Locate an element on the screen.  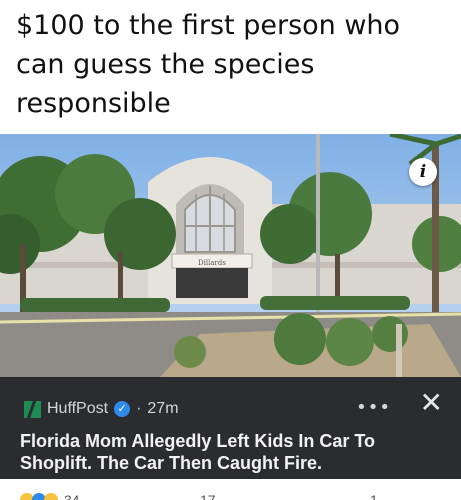
source-name: HuffPost is located at coordinates (78, 408).